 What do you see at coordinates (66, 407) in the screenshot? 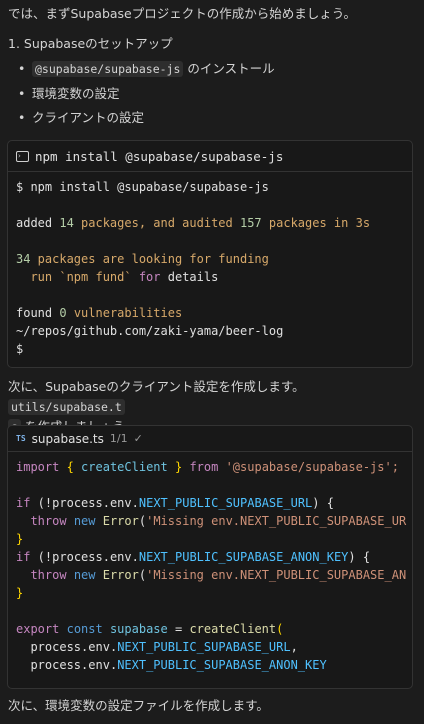
I see `inline-code: utils/supabase.t` at bounding box center [66, 407].